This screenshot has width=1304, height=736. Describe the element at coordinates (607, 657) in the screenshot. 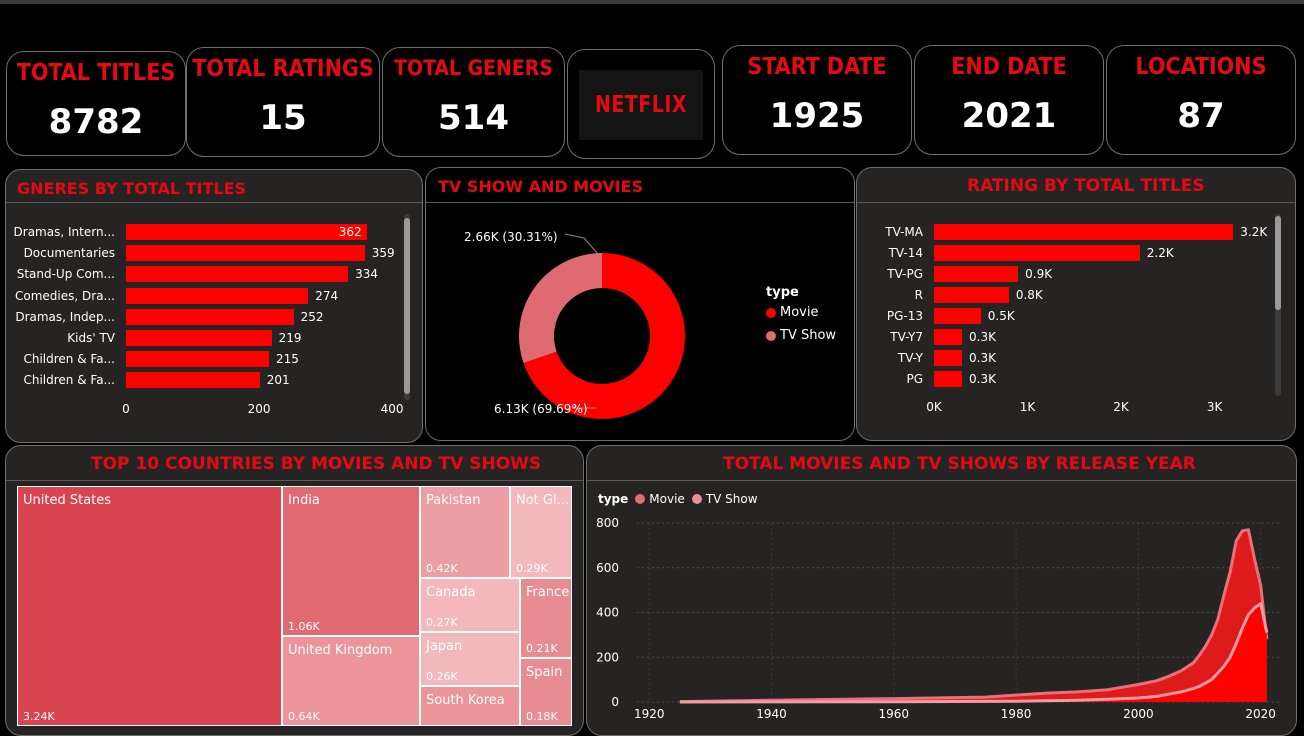

I see `y-tick-label: 200` at that location.